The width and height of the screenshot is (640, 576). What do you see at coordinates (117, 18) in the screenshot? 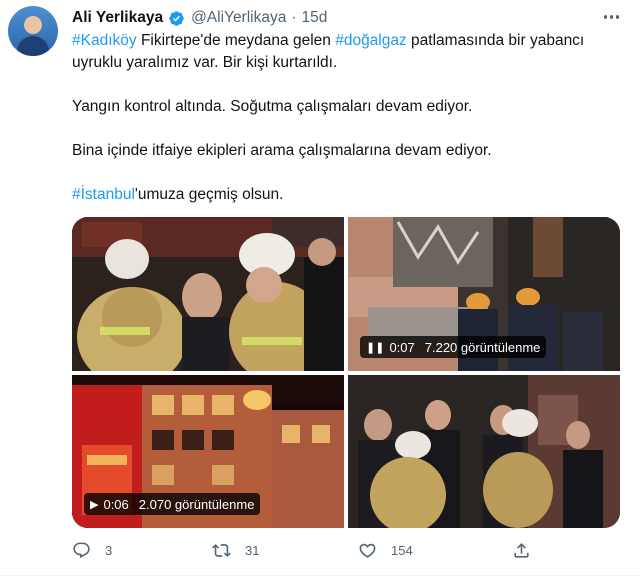
I see `author-name: Ali Yerlikaya` at bounding box center [117, 18].